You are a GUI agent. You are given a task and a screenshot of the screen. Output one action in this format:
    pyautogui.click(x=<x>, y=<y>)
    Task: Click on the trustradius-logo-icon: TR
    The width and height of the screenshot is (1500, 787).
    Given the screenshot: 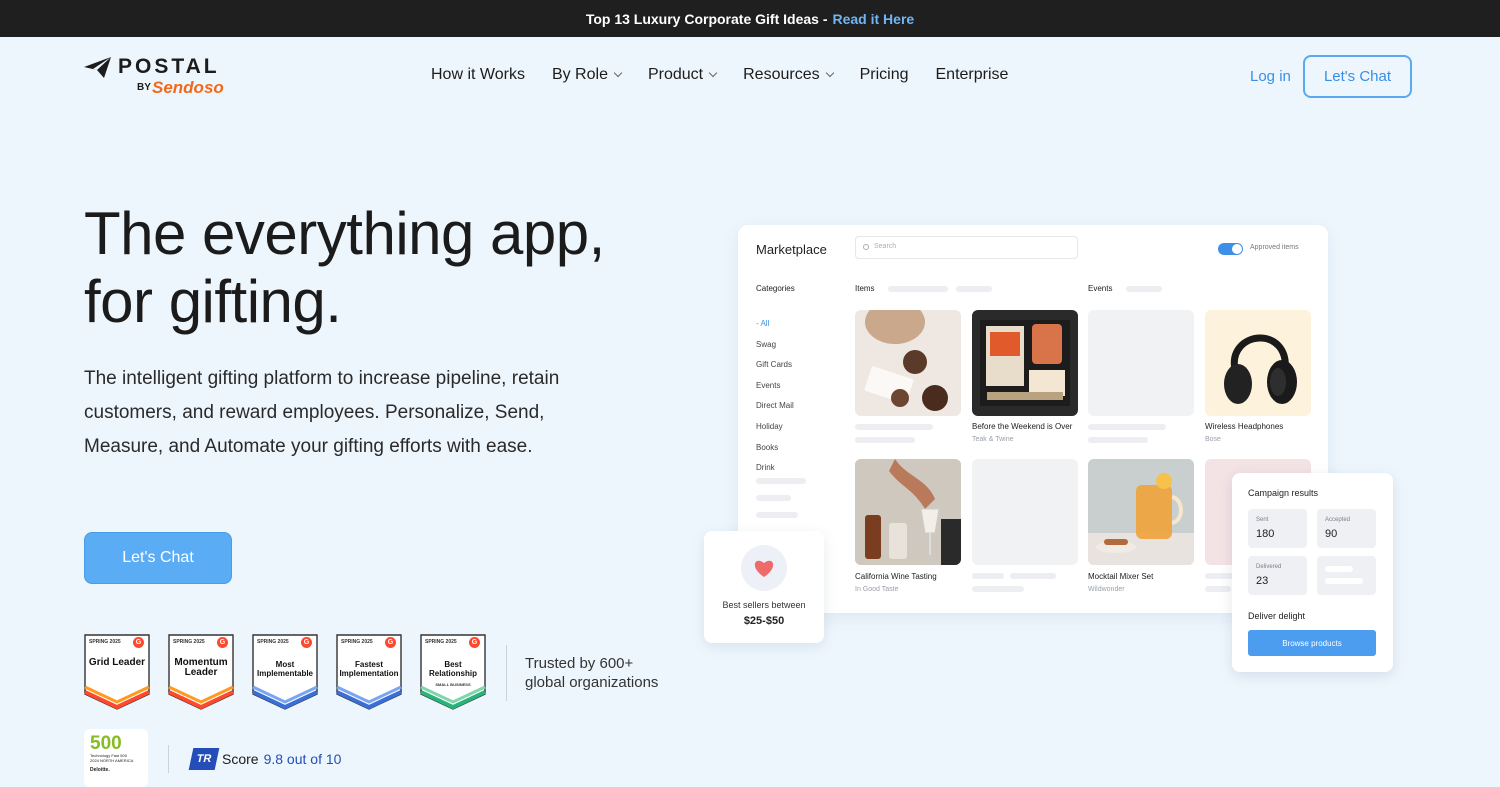 What is the action you would take?
    pyautogui.click(x=204, y=759)
    